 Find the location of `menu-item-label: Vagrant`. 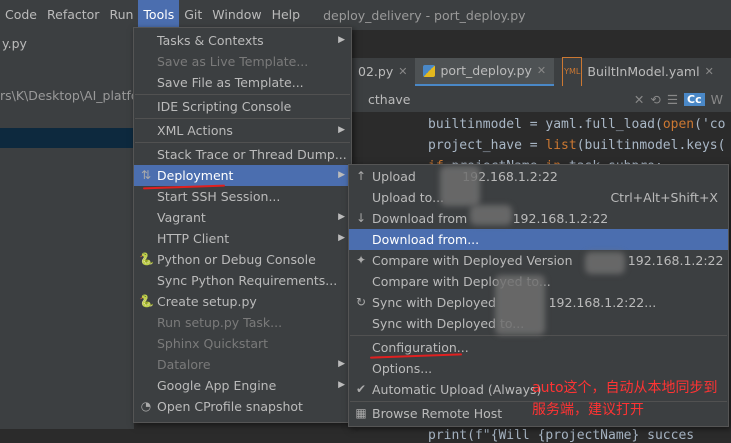

menu-item-label: Vagrant is located at coordinates (181, 217).